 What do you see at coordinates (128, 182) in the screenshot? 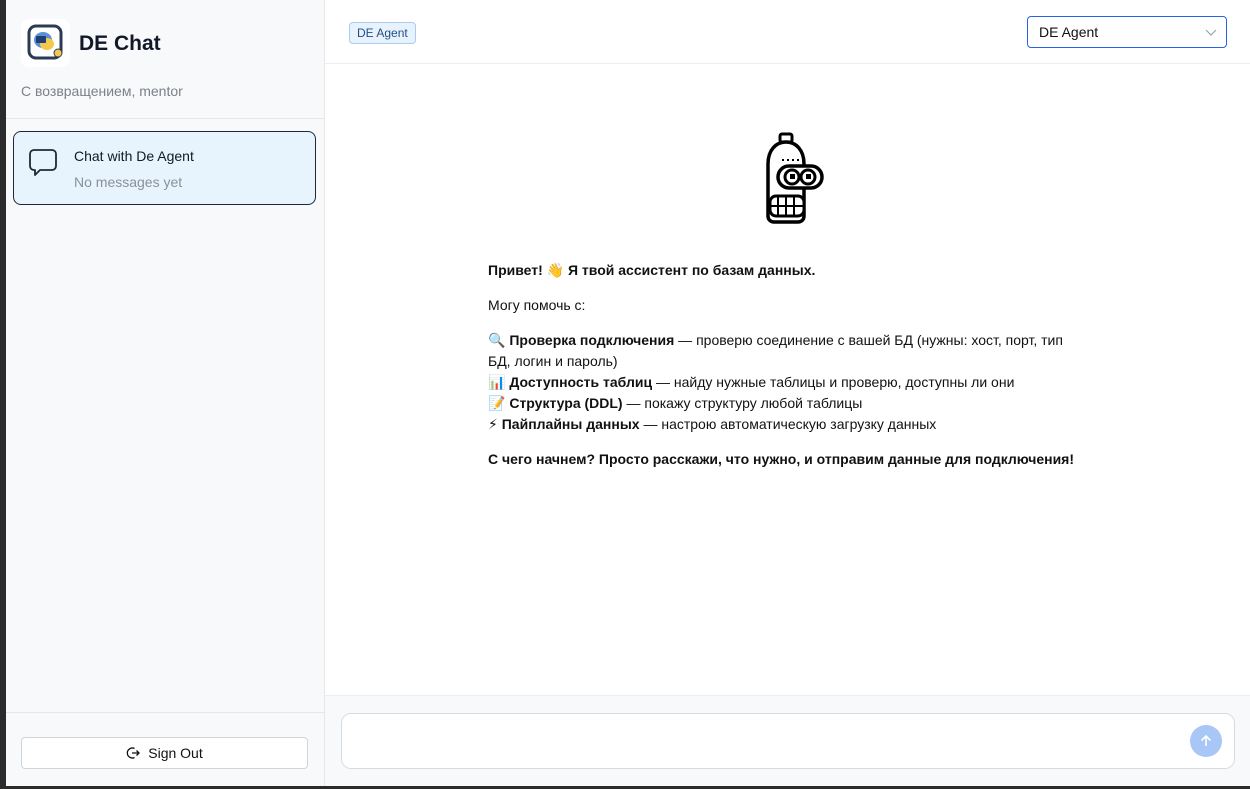
I see `chat-subtitle: No messages yet` at bounding box center [128, 182].